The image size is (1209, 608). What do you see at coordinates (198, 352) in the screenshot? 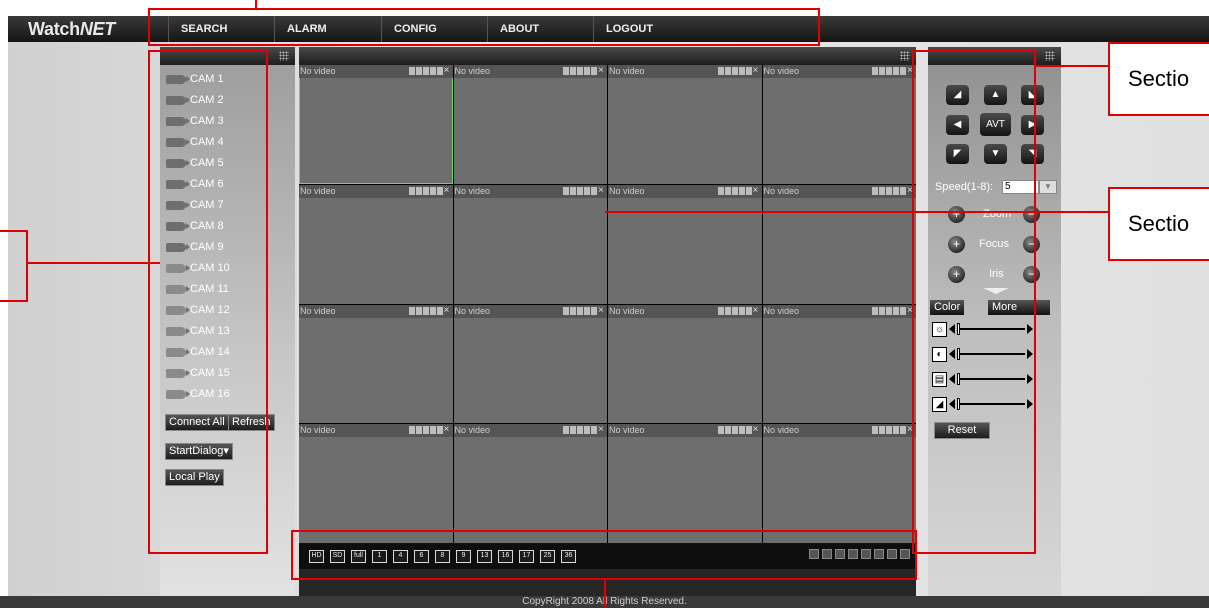
I see `camera-list-item: CAM 14` at bounding box center [198, 352].